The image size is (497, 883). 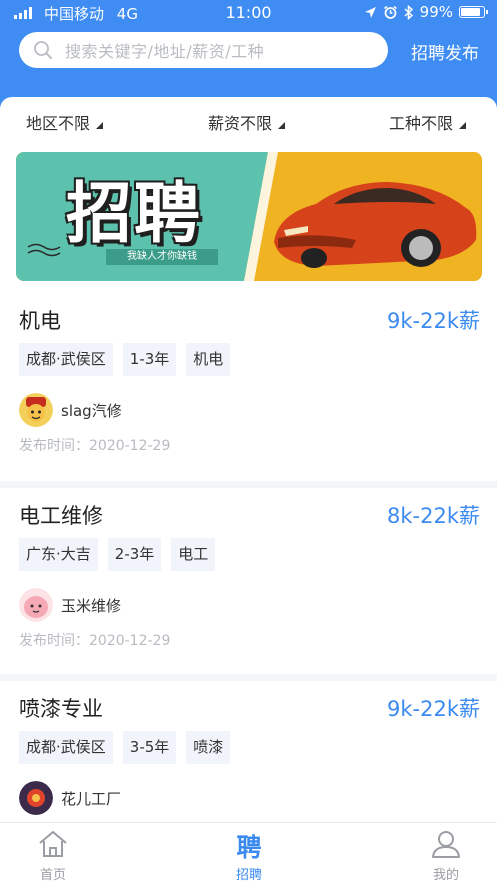 I want to click on job-tags: 成都·武侯区 1-3年 机电, so click(x=125, y=359).